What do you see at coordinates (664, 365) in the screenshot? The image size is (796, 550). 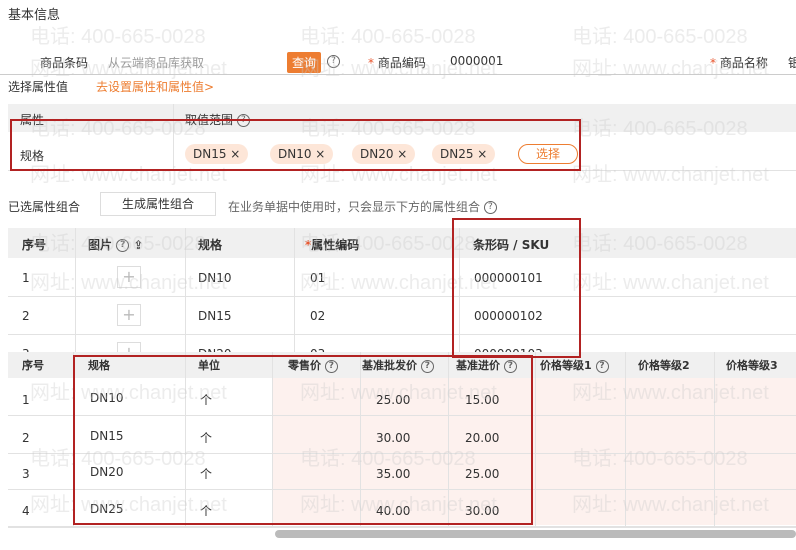 I see `price-col-header: 价格等级2` at bounding box center [664, 365].